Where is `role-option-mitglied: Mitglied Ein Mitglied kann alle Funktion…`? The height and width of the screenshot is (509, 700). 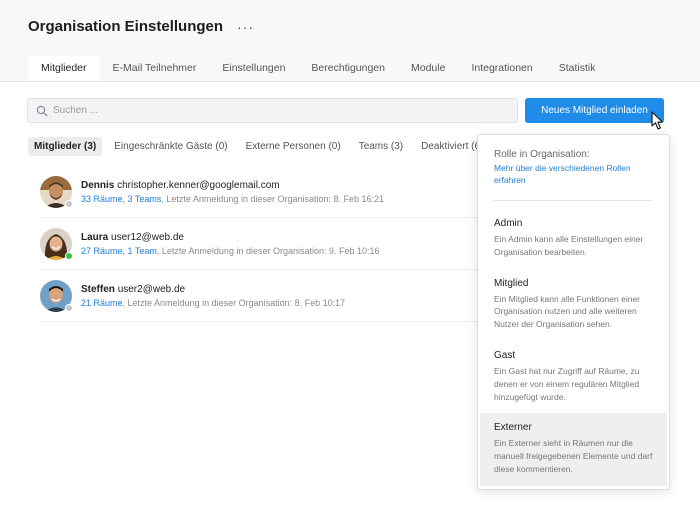
role-option-mitglied: Mitglied Ein Mitglied kann alle Funktion… is located at coordinates (573, 305).